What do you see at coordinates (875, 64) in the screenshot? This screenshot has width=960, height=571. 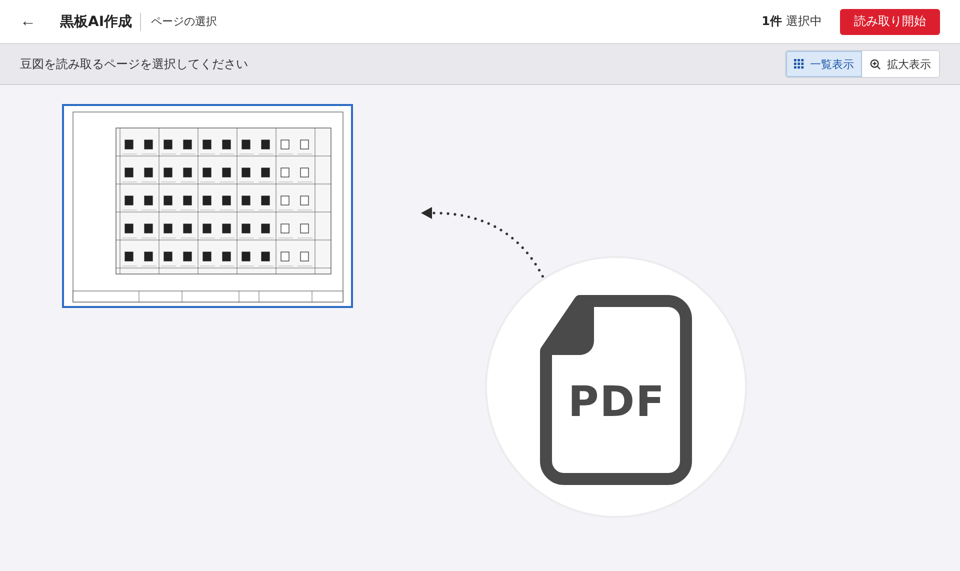 I see `zoom-in-icon` at bounding box center [875, 64].